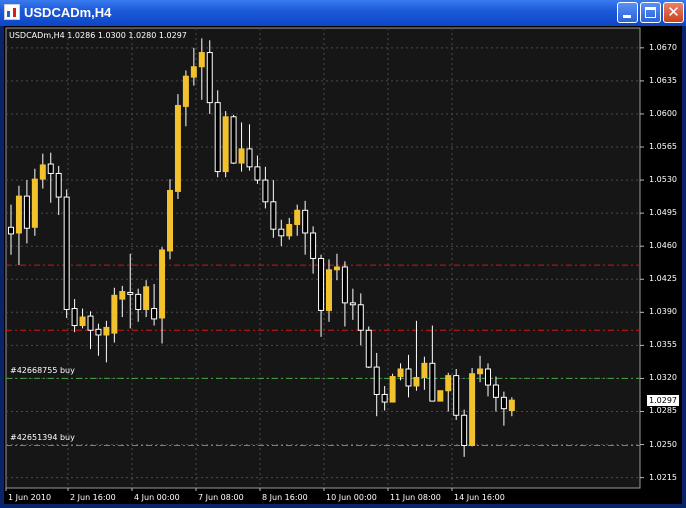  What do you see at coordinates (663, 401) in the screenshot?
I see `current-price-label: 1.0297` at bounding box center [663, 401].